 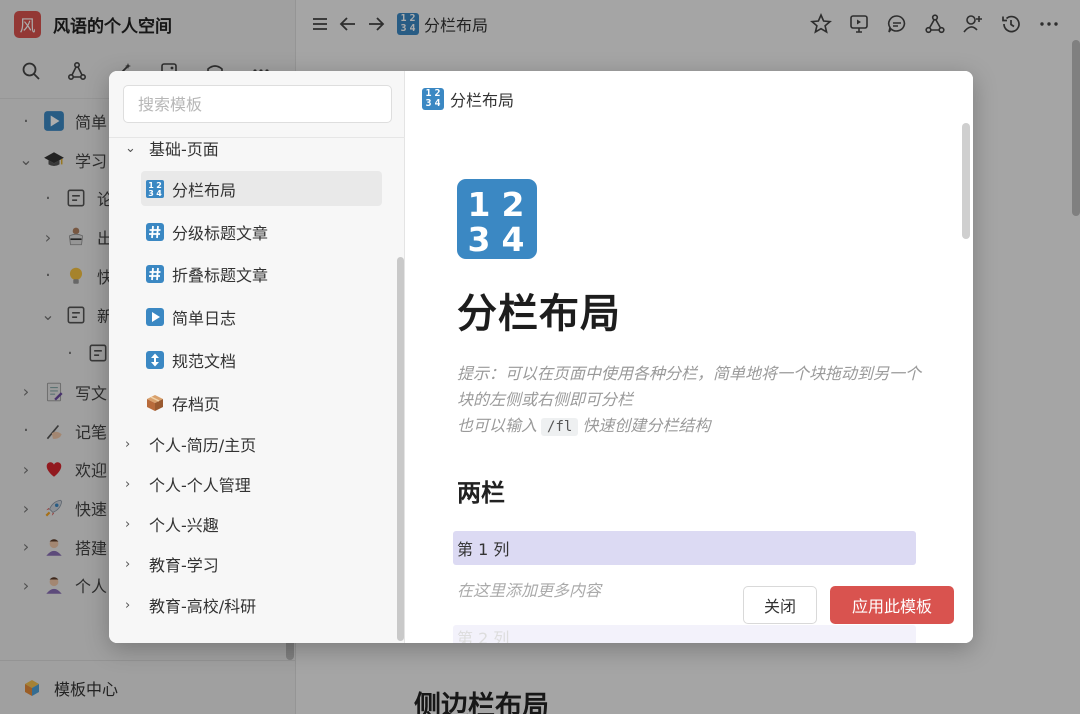 I want to click on template-category: › 教育-高校/科研, so click(x=190, y=605).